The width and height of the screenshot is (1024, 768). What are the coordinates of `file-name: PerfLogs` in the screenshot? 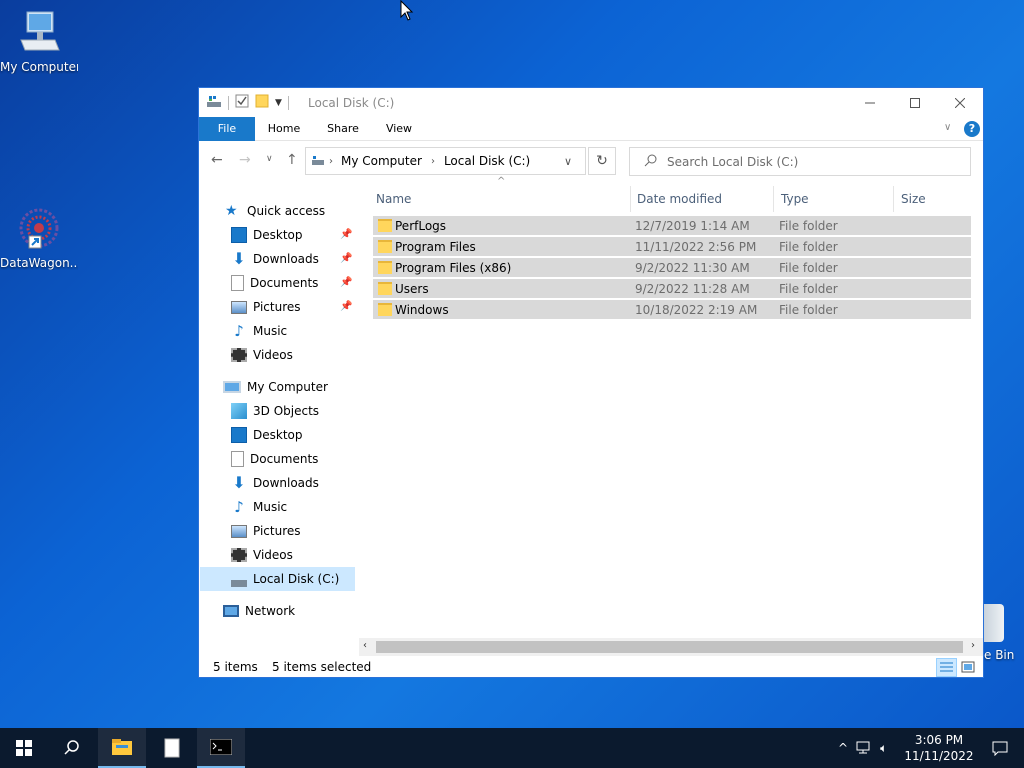 It's located at (421, 225).